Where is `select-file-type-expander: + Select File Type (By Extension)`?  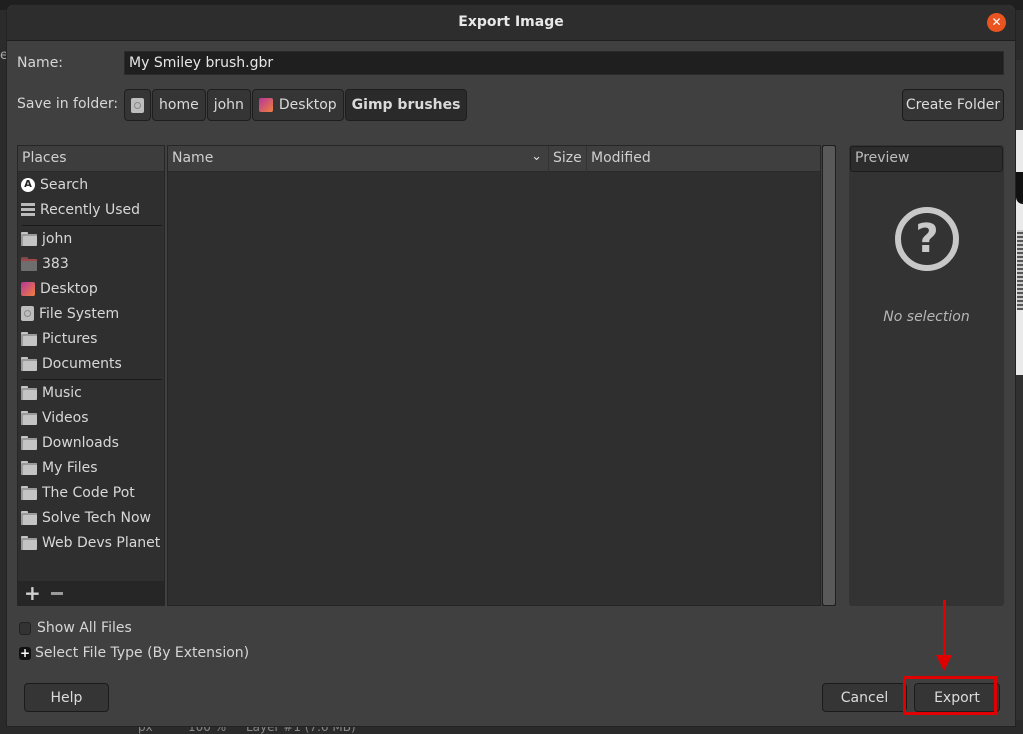
select-file-type-expander: + Select File Type (By Extension) is located at coordinates (134, 653).